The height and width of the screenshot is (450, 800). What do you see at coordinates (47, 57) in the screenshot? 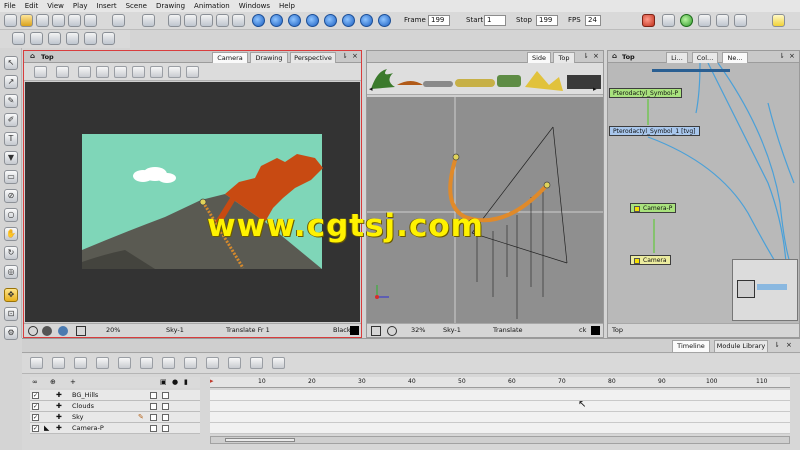
I see `camera-top-label: Top` at bounding box center [47, 57].